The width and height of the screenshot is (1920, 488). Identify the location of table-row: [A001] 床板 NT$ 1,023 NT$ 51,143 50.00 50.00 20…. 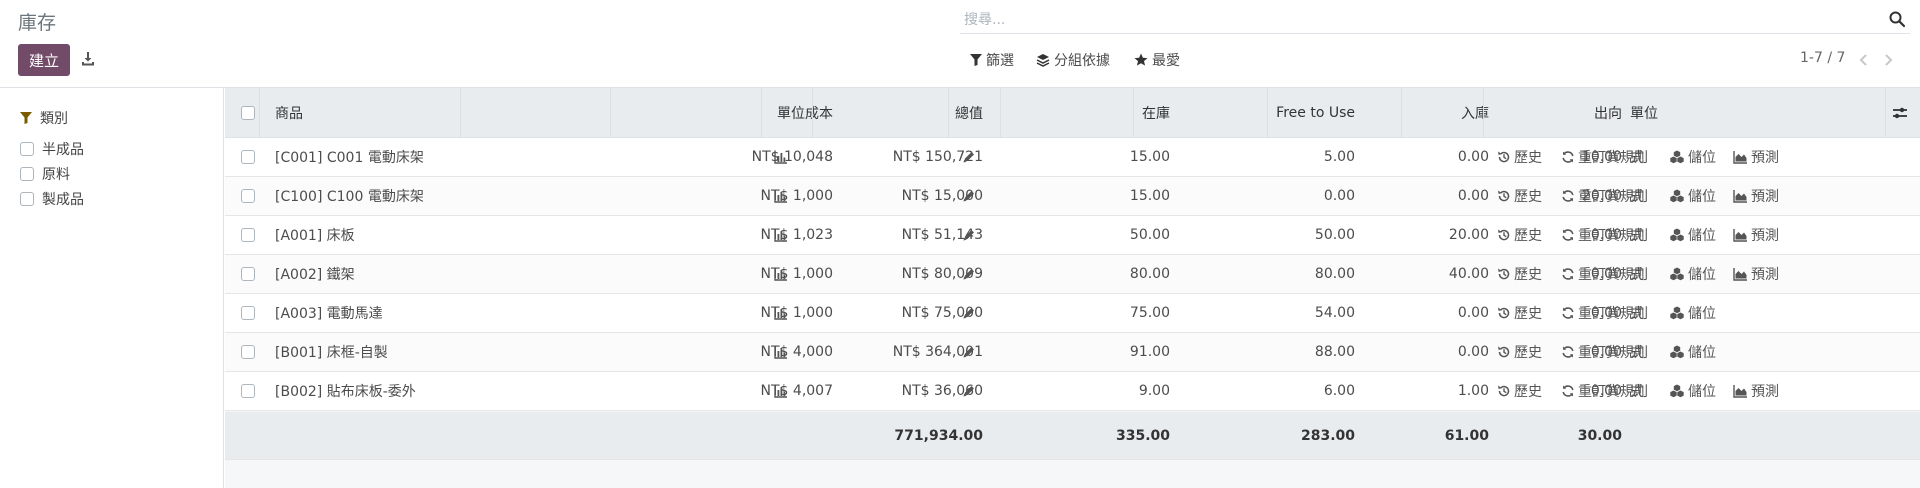
(1072, 235).